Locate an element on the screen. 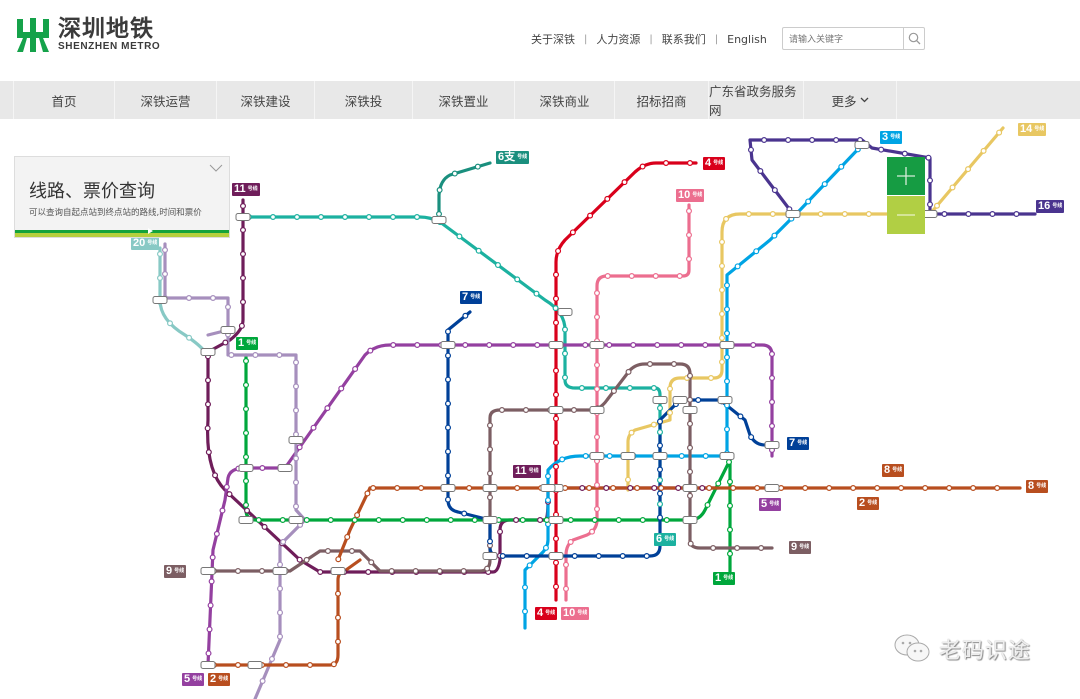 This screenshot has width=1080, height=699. line-badge-8: 8 号线 is located at coordinates (893, 470).